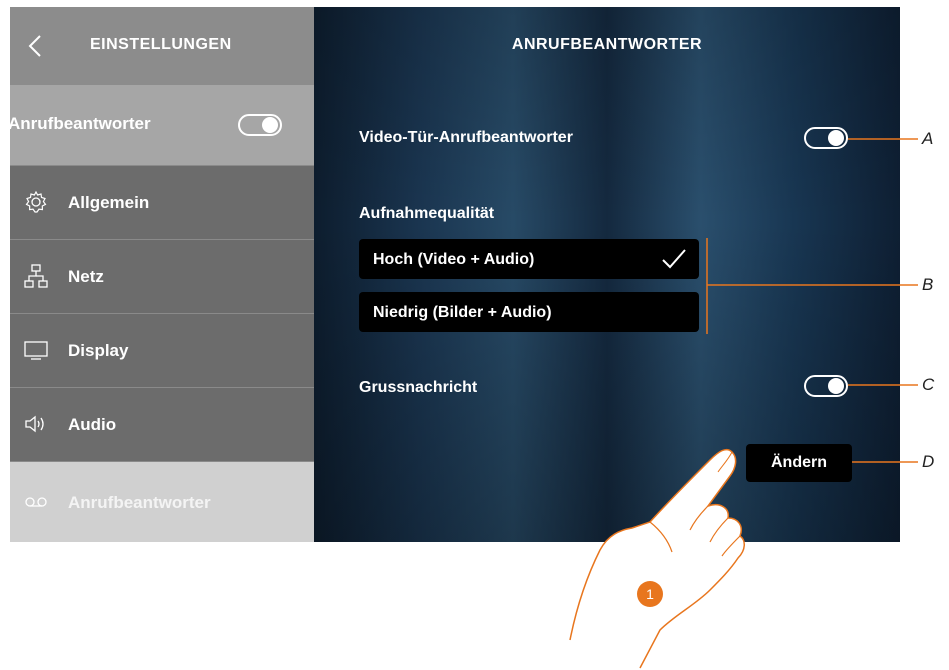  Describe the element at coordinates (162, 125) in the screenshot. I see `sidebar-answering-toggle-row: Anrufbeantworter` at that location.